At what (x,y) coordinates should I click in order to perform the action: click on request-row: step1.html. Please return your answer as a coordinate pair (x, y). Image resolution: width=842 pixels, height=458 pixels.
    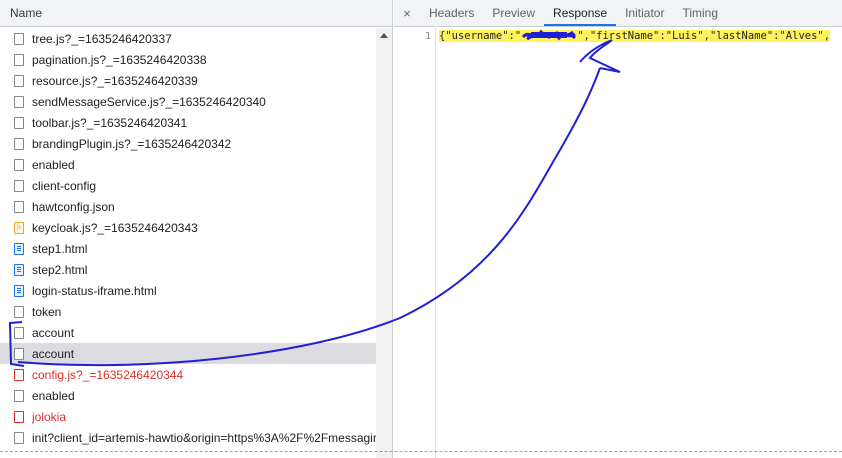
    Looking at the image, I should click on (188, 248).